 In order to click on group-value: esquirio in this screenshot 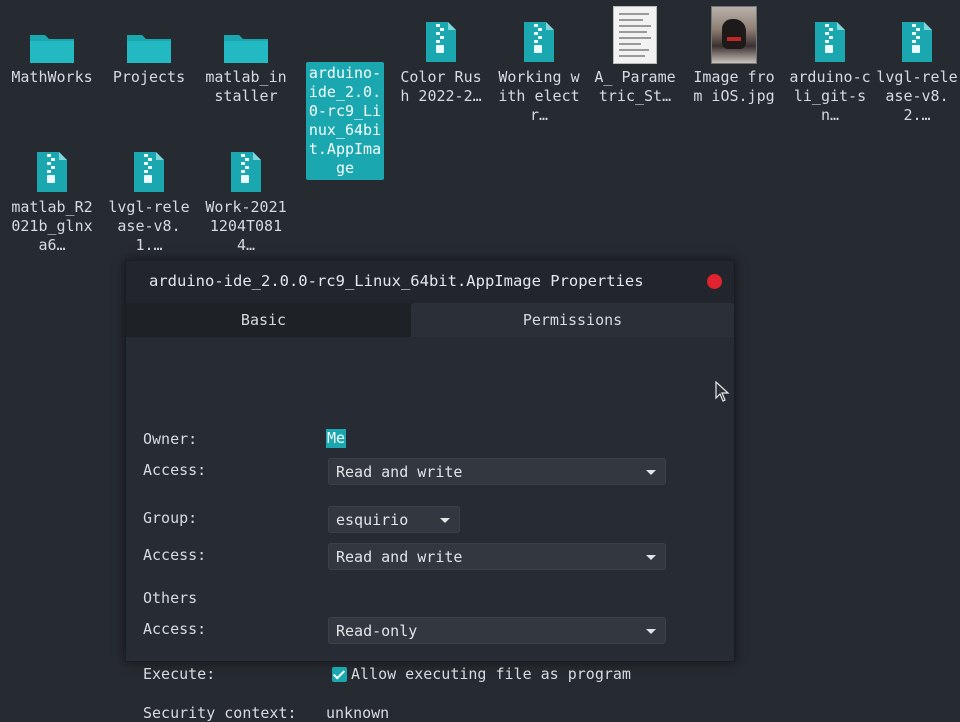, I will do `click(372, 519)`.